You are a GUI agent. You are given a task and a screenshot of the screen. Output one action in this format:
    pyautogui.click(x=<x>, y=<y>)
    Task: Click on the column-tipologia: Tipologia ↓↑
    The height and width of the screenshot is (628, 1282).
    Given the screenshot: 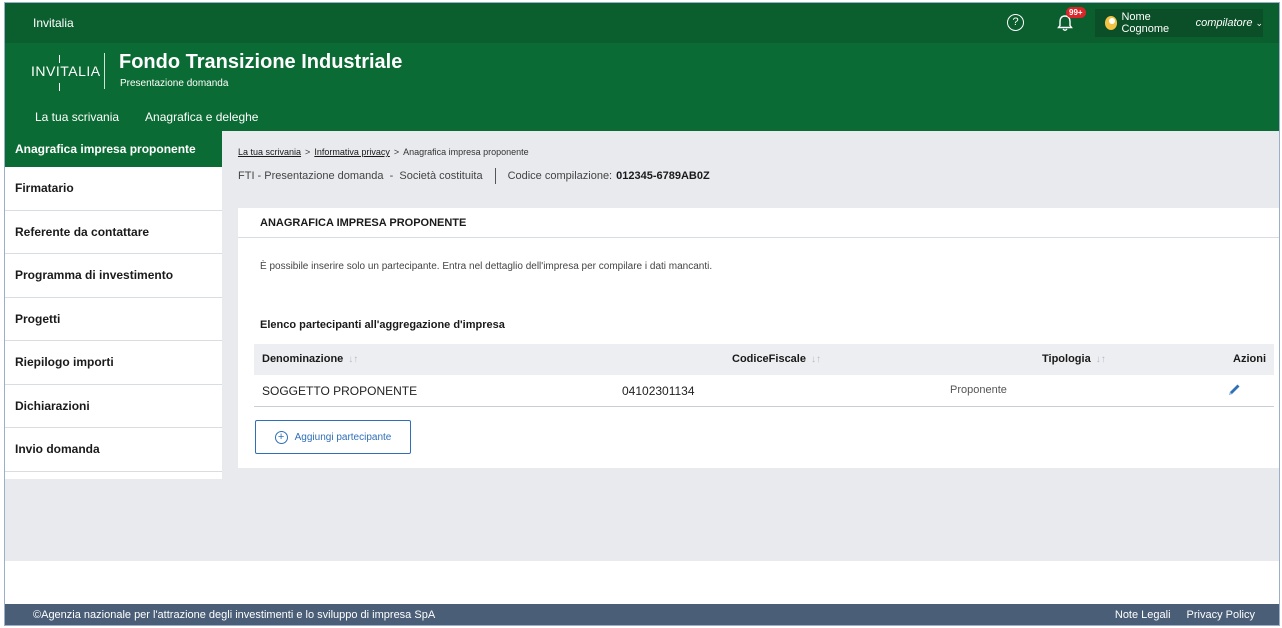 What is the action you would take?
    pyautogui.click(x=1074, y=359)
    